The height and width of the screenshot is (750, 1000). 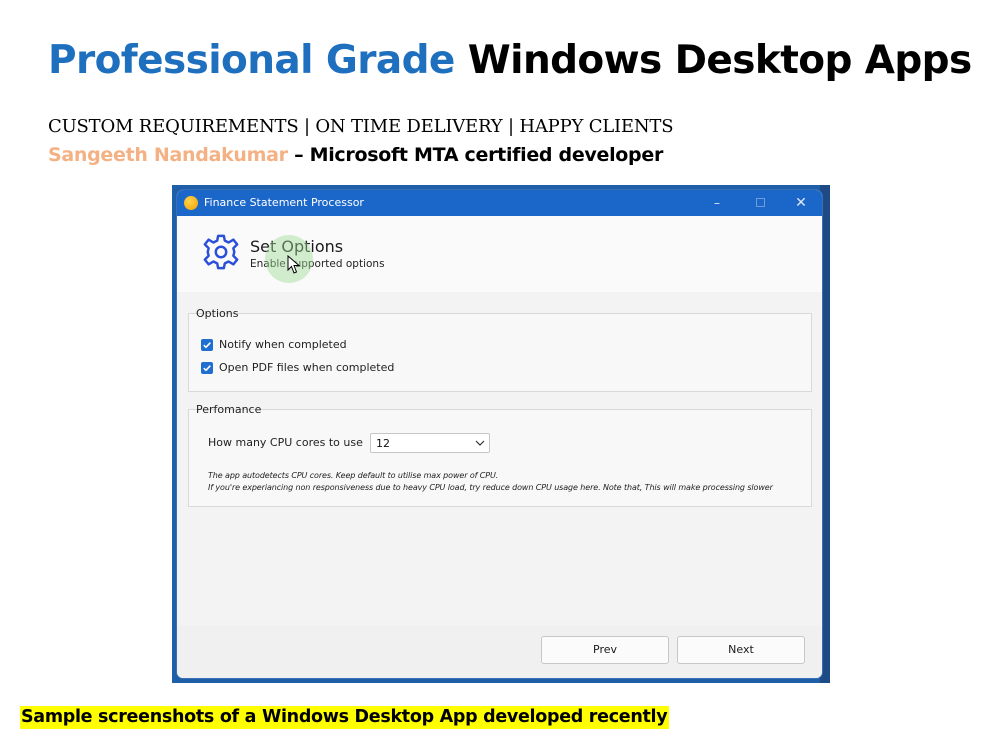 What do you see at coordinates (191, 203) in the screenshot?
I see `app-orb-icon` at bounding box center [191, 203].